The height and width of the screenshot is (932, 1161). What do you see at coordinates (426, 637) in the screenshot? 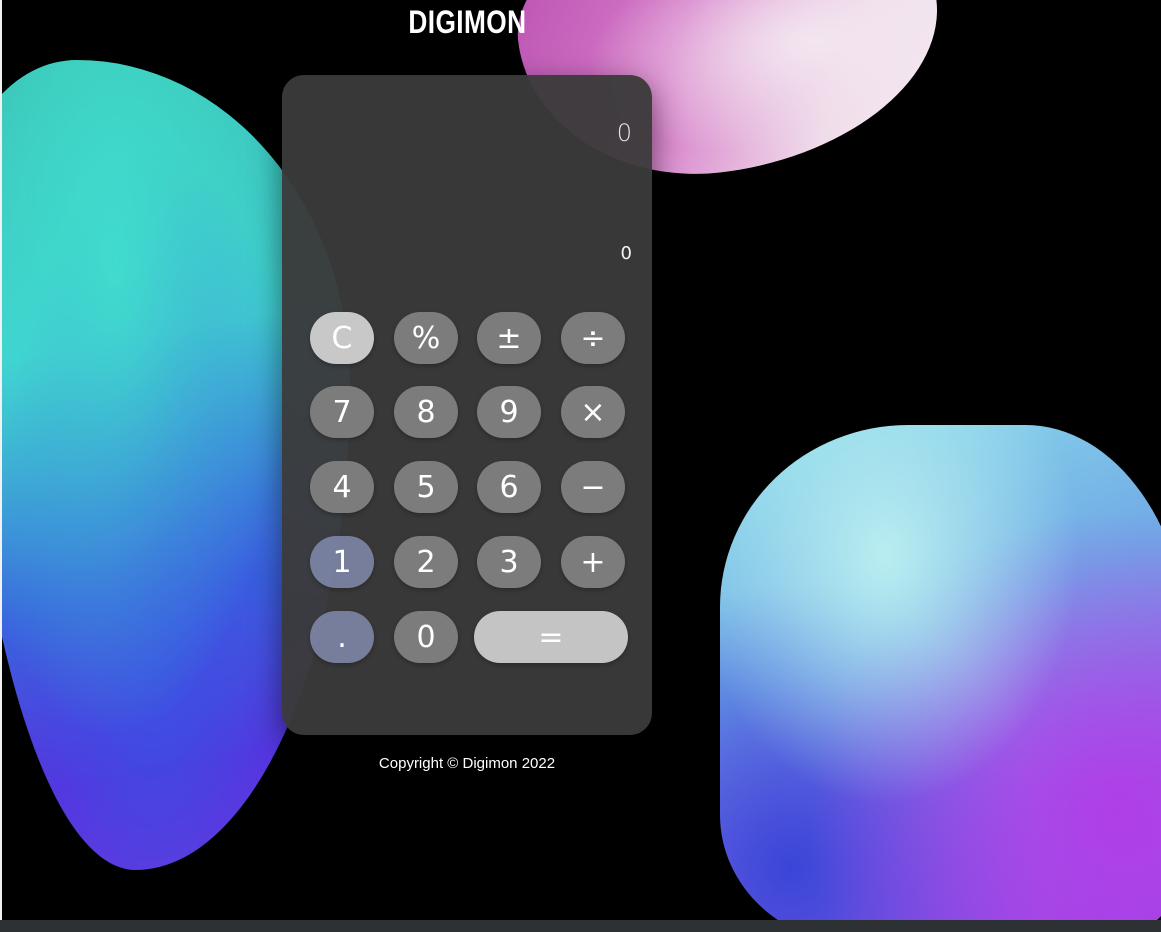
I see `digit-0-button: 0` at bounding box center [426, 637].